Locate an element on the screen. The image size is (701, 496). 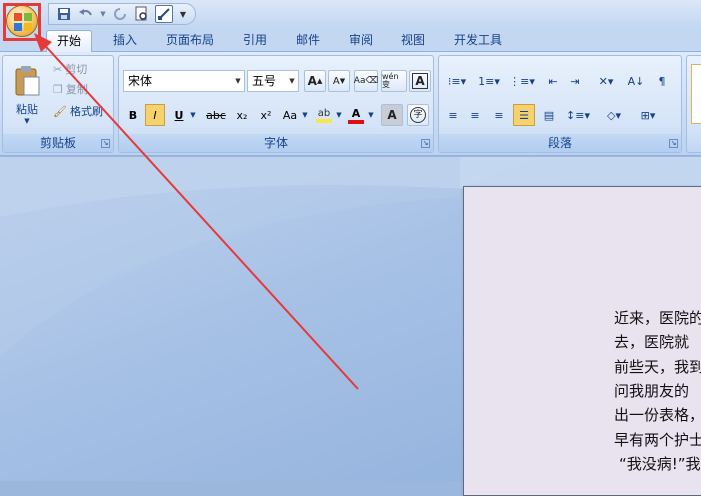
ribbon-tabs: 开始 插入 页面布局 引用 邮件 审阅 视图 开发工具 is located at coordinates (350, 40).